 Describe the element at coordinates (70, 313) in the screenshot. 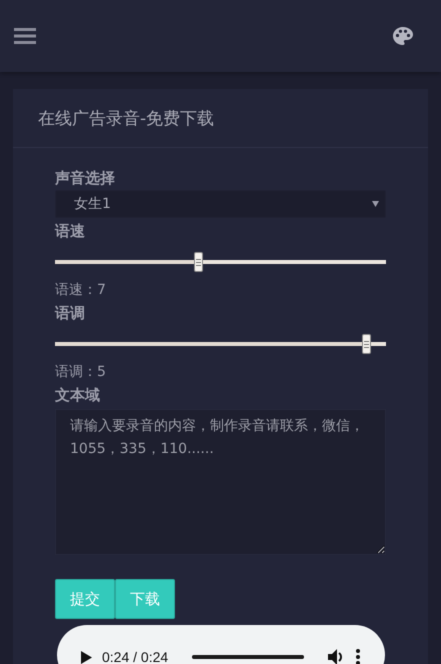

I see `field-label: 语调` at that location.